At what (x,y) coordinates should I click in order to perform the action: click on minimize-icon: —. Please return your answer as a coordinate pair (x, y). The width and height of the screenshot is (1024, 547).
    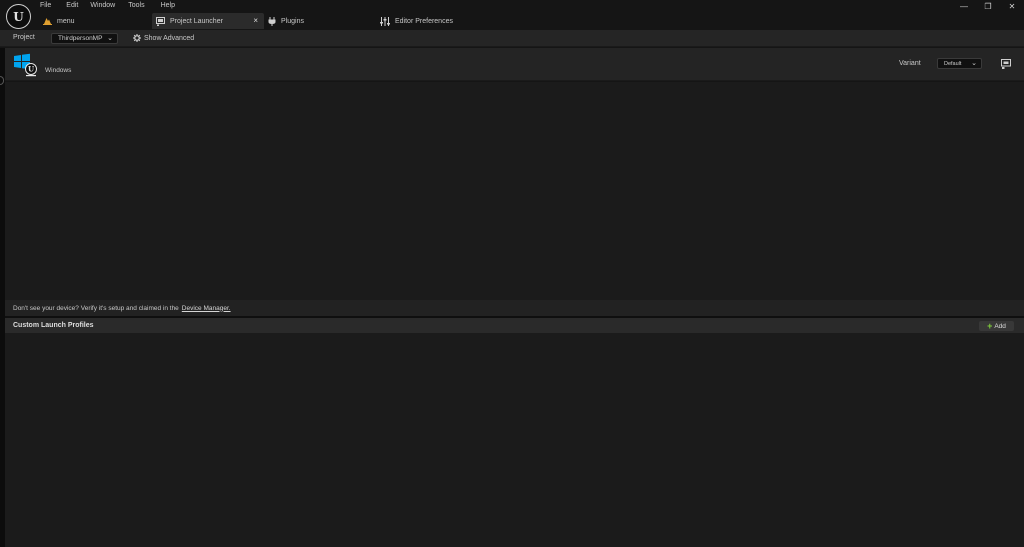
    Looking at the image, I should click on (964, 6).